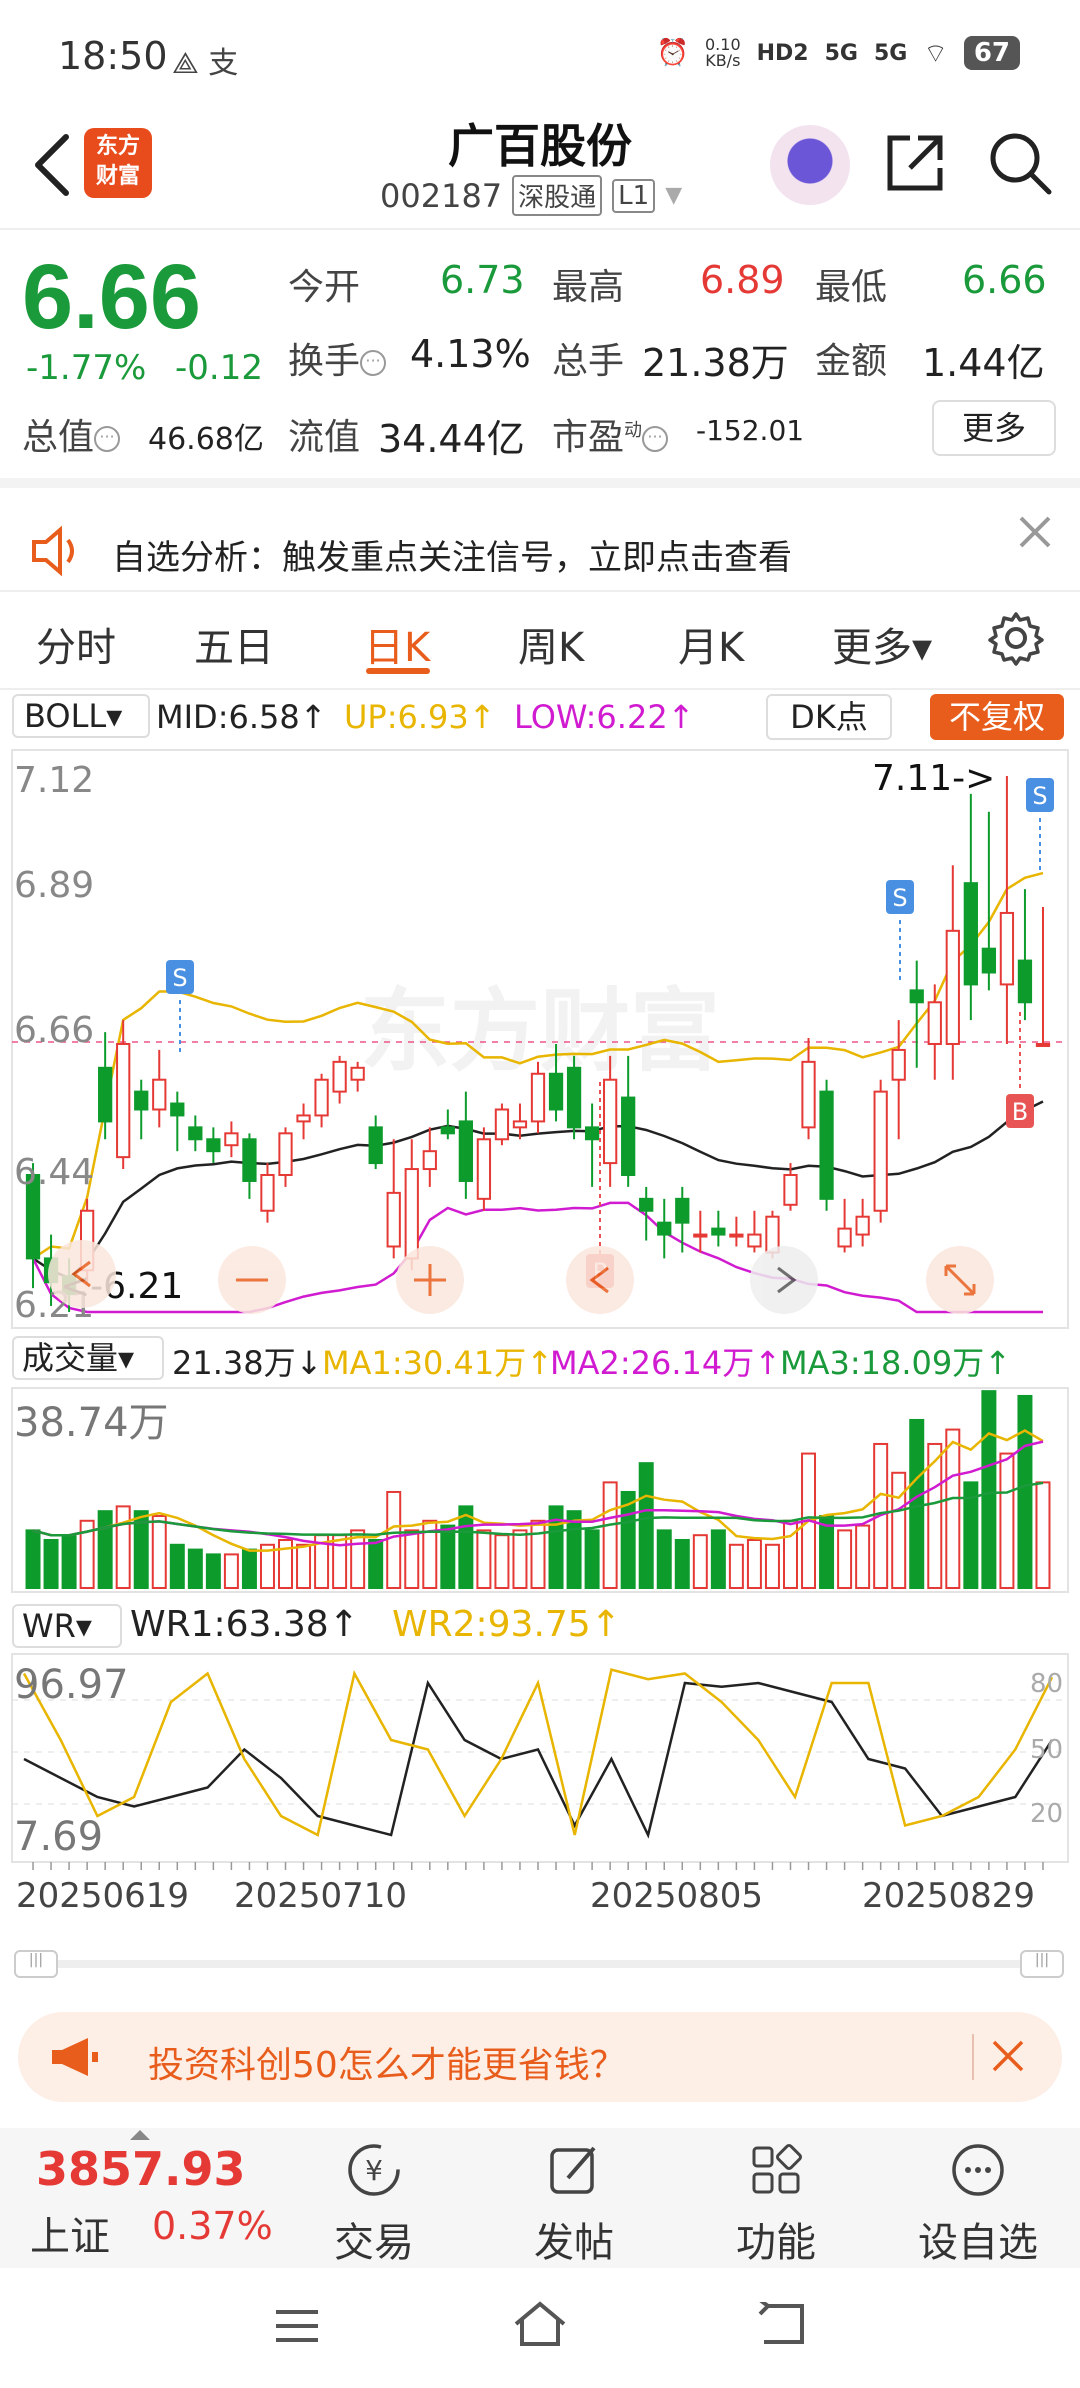  I want to click on more-button: 更多, so click(994, 428).